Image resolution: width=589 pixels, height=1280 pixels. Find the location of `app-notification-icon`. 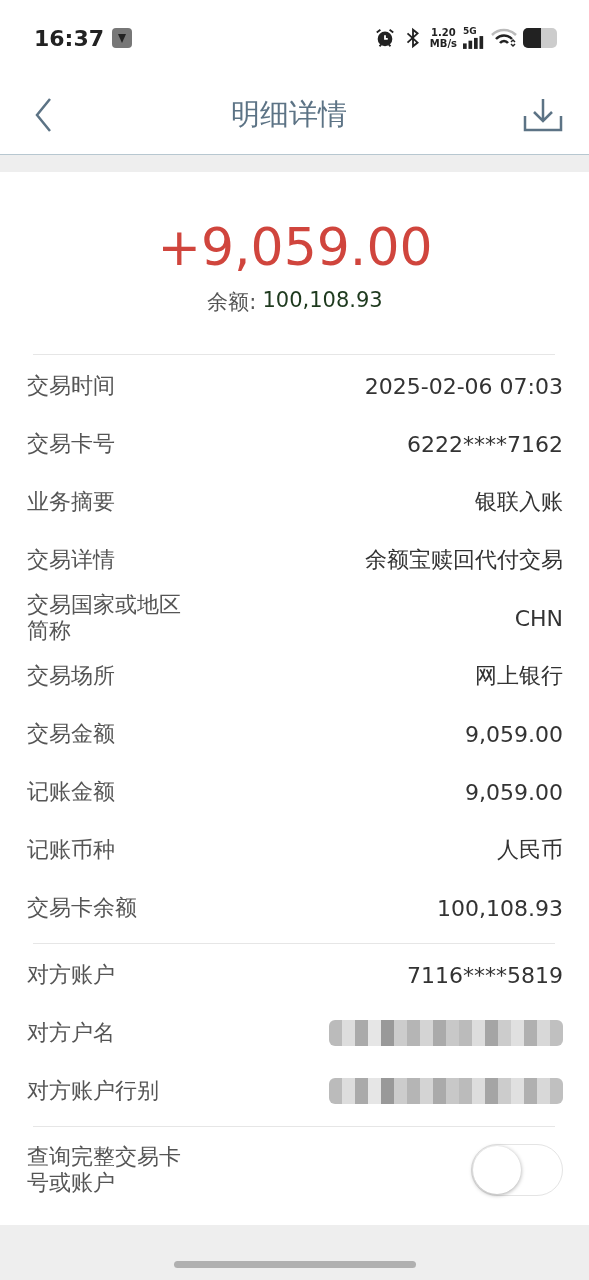

app-notification-icon is located at coordinates (122, 38).